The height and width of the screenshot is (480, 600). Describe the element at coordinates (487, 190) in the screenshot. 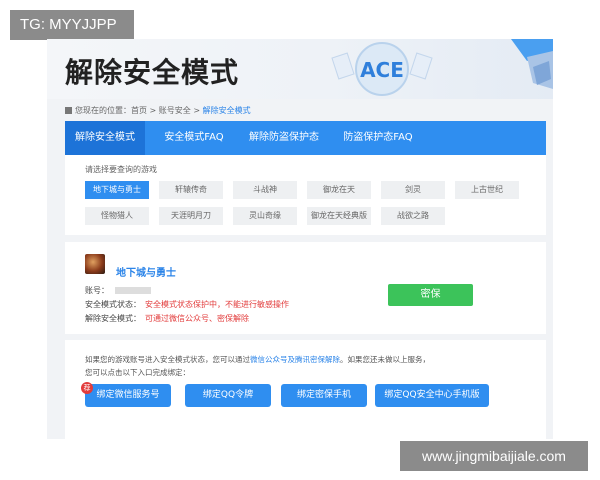

I see `game-option: 上古世纪` at that location.